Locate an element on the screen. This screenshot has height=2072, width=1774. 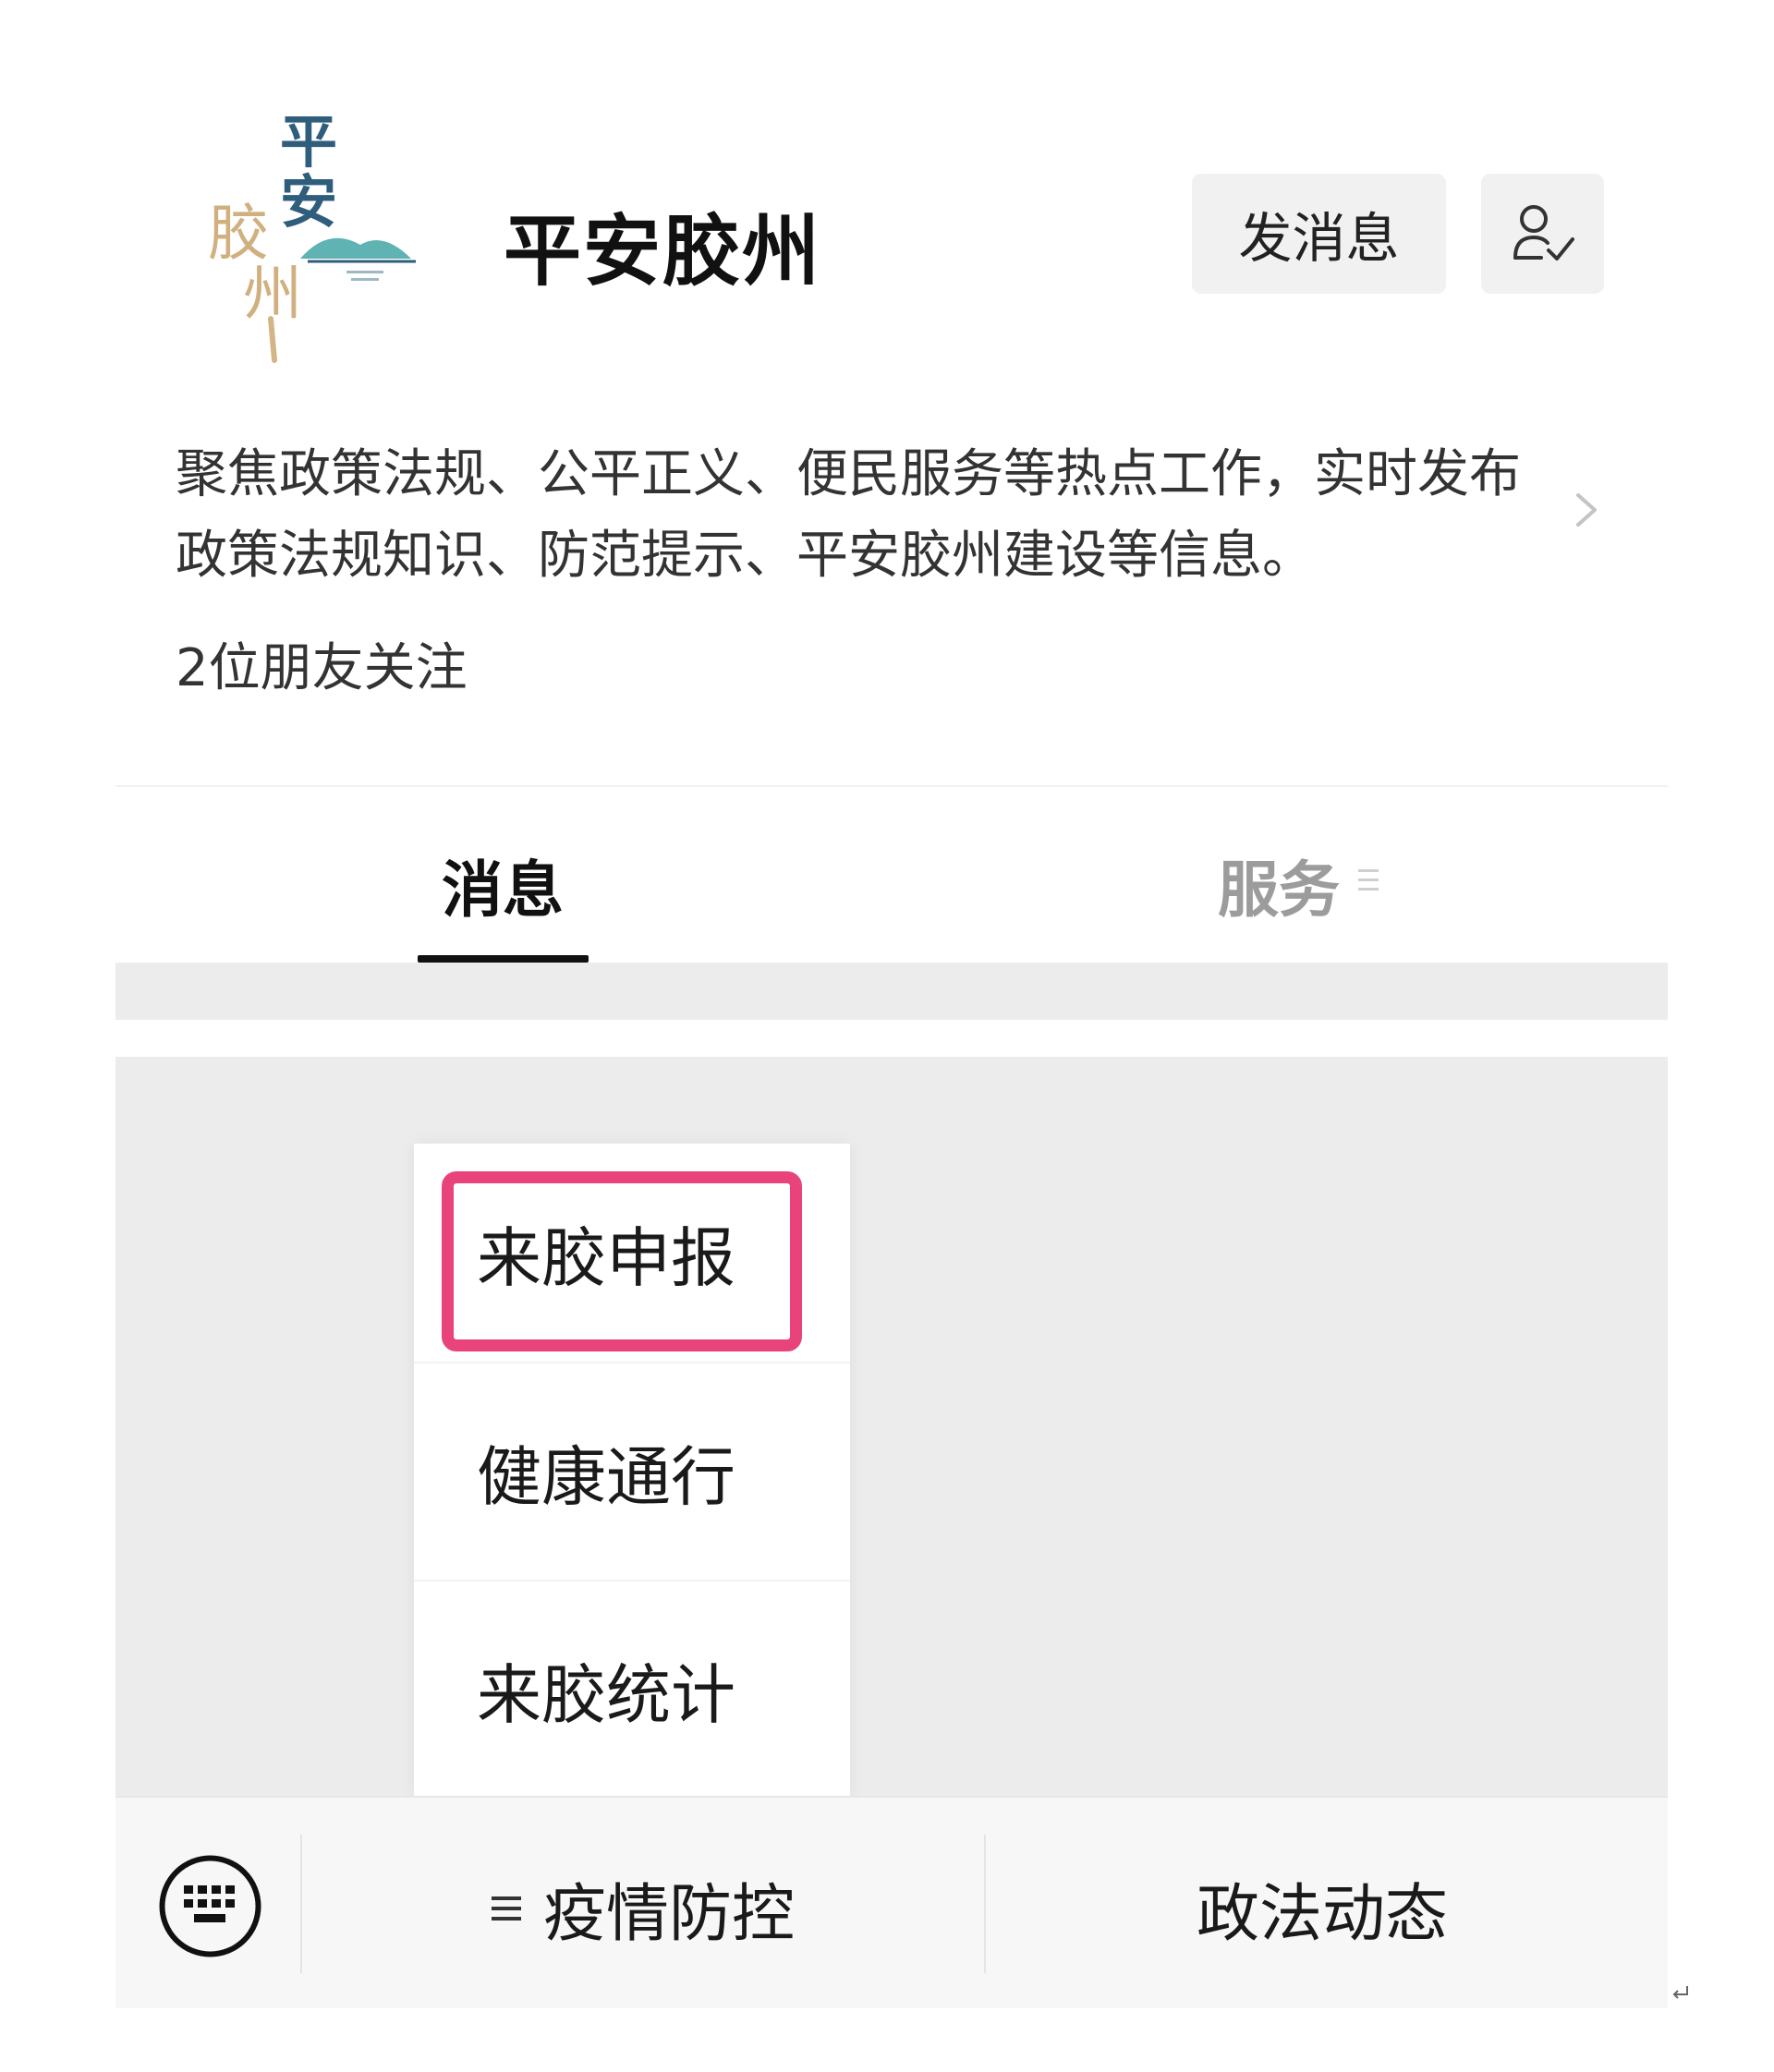
chevron-right-icon is located at coordinates (1586, 510).